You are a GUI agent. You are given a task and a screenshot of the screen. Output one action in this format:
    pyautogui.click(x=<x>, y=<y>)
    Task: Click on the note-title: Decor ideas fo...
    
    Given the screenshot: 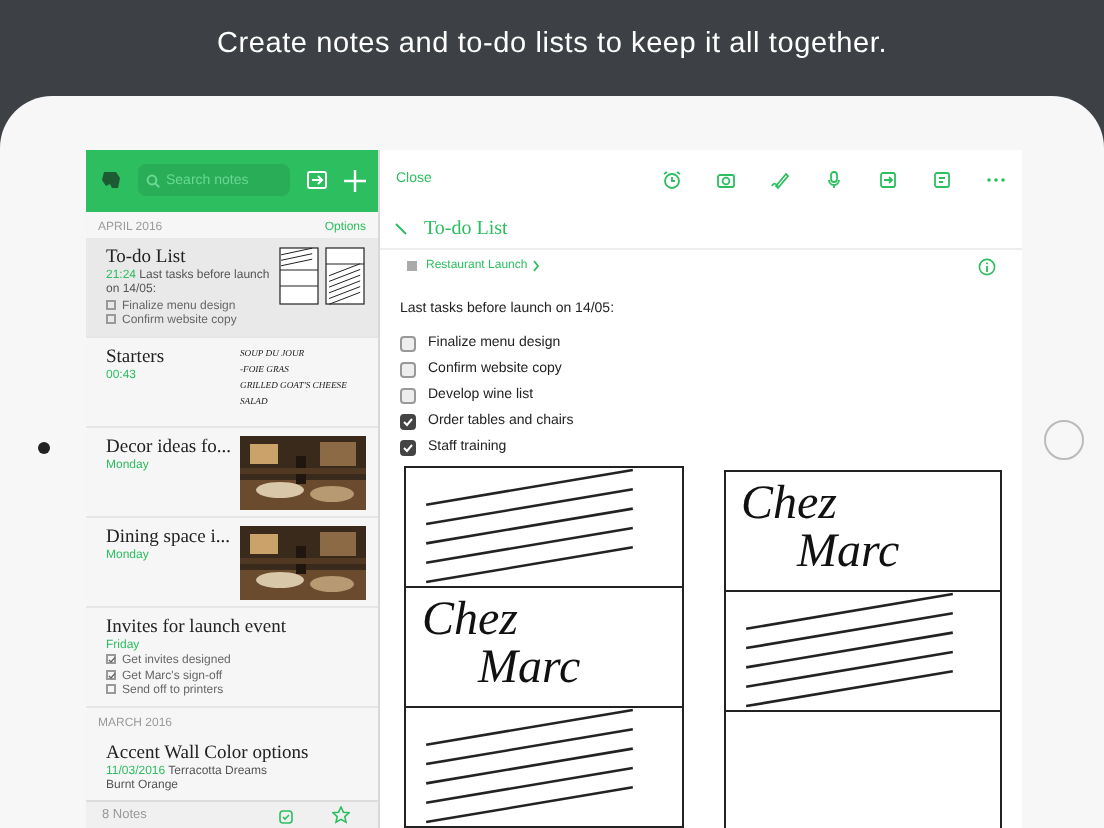 What is the action you would take?
    pyautogui.click(x=169, y=447)
    